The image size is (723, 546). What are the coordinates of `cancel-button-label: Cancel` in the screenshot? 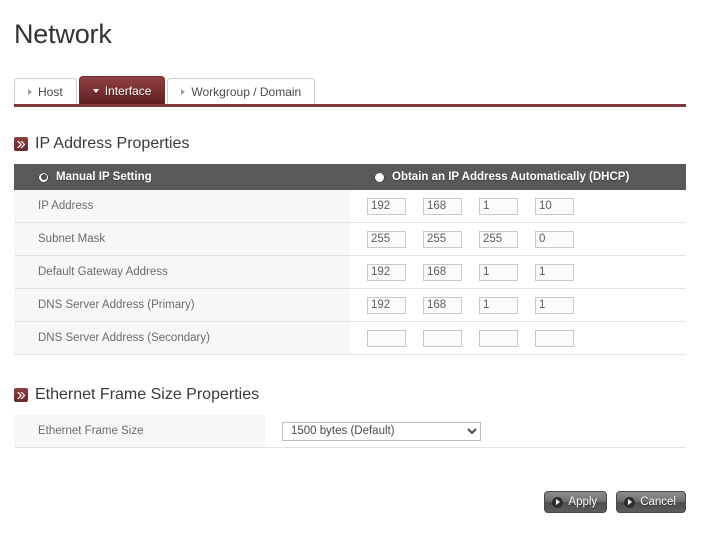 It's located at (658, 502).